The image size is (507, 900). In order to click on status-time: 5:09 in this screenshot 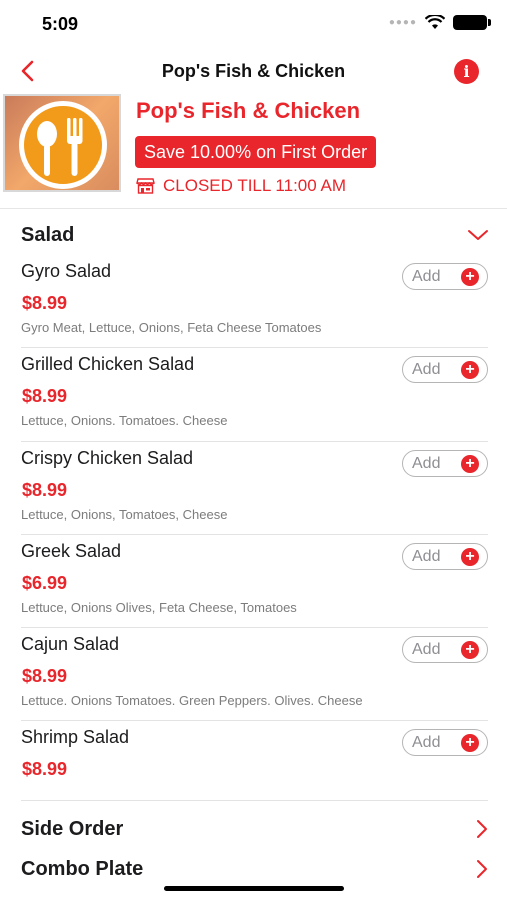, I will do `click(60, 24)`.